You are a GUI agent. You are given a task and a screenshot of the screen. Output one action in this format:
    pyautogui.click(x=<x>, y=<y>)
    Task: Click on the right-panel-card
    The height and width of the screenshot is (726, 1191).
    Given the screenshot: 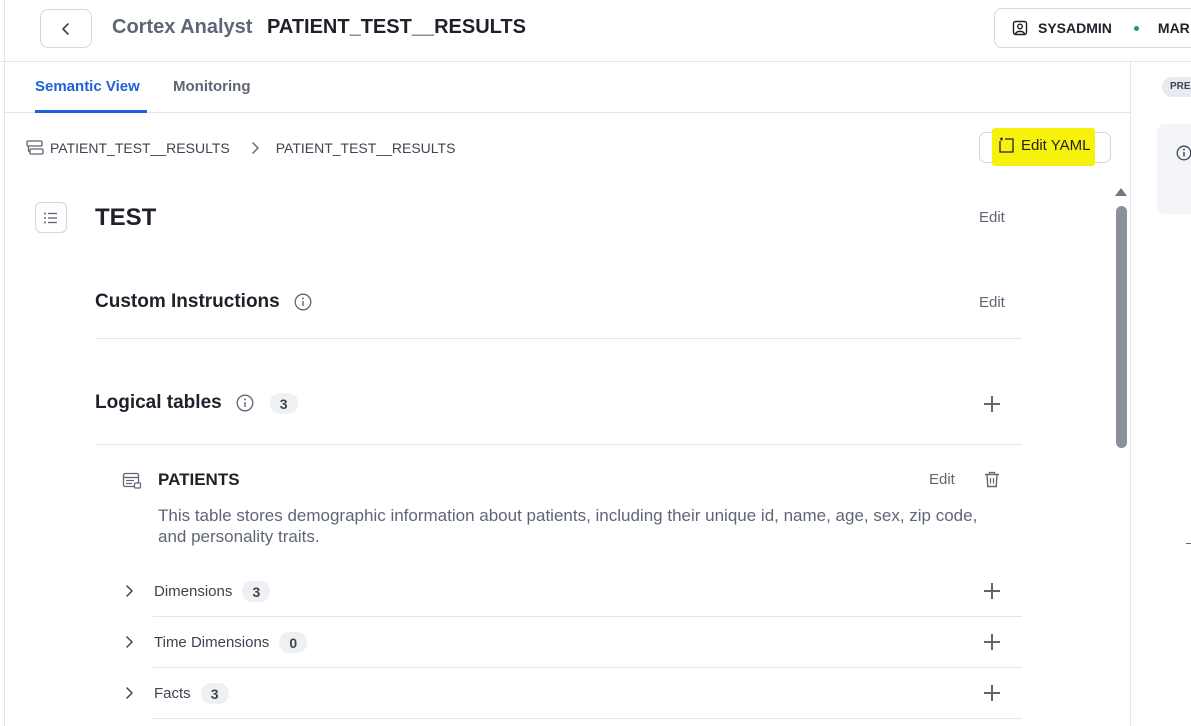 What is the action you would take?
    pyautogui.click(x=1174, y=169)
    